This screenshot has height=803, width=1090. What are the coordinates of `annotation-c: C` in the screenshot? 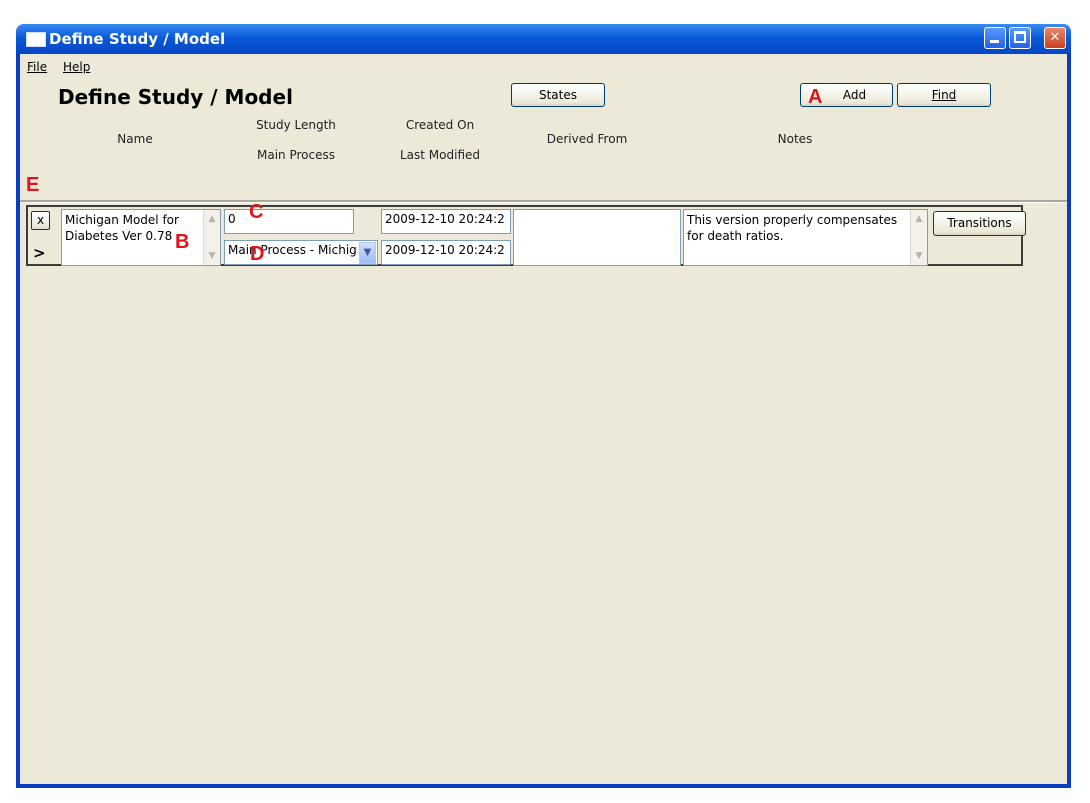 It's located at (256, 212).